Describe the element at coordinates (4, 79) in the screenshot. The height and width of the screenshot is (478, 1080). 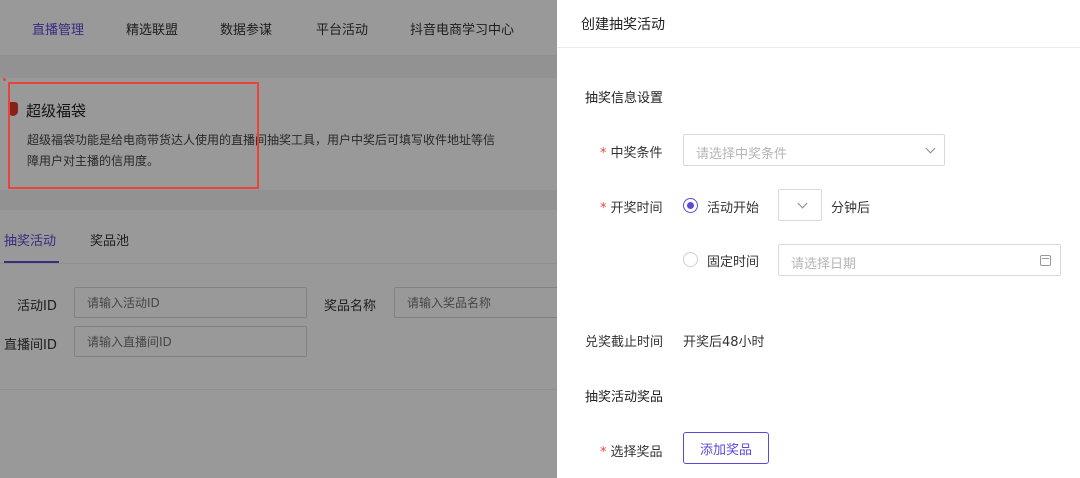
I see `highlight-dot` at that location.